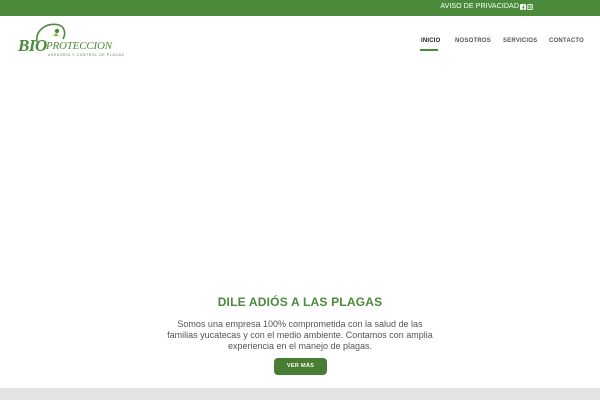 Image resolution: width=600 pixels, height=400 pixels. Describe the element at coordinates (86, 55) in the screenshot. I see `brand-tagline: ASESORIA Y CONTROL DE PLAGAS` at that location.